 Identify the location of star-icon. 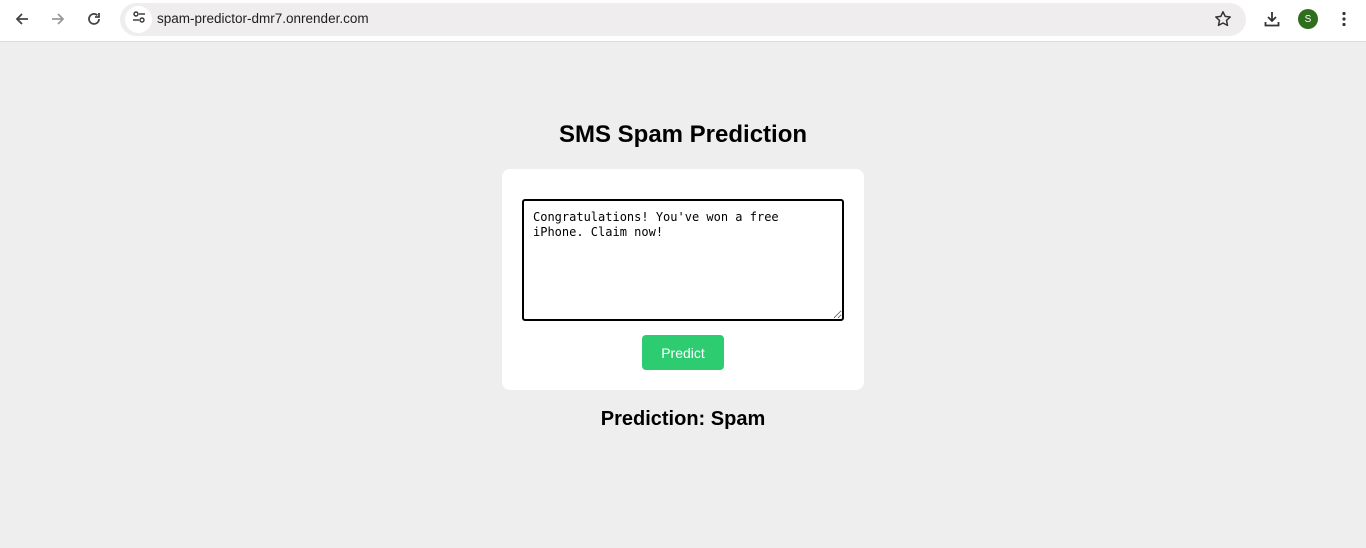
(1223, 21).